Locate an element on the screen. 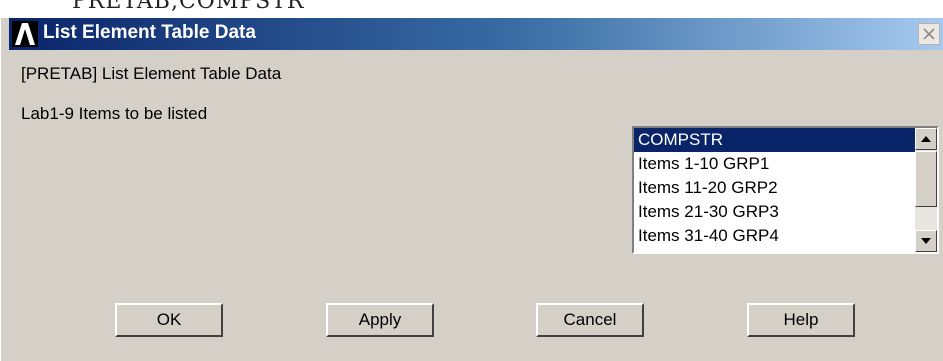  arrow-up-icon is located at coordinates (926, 139).